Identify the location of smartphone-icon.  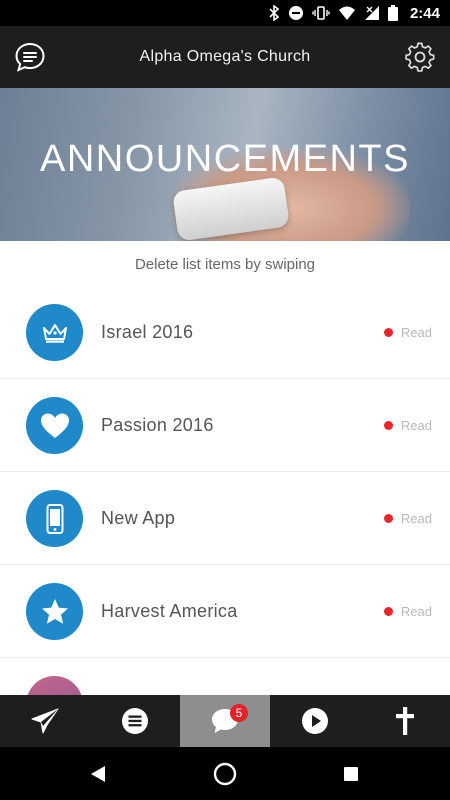
(54, 518).